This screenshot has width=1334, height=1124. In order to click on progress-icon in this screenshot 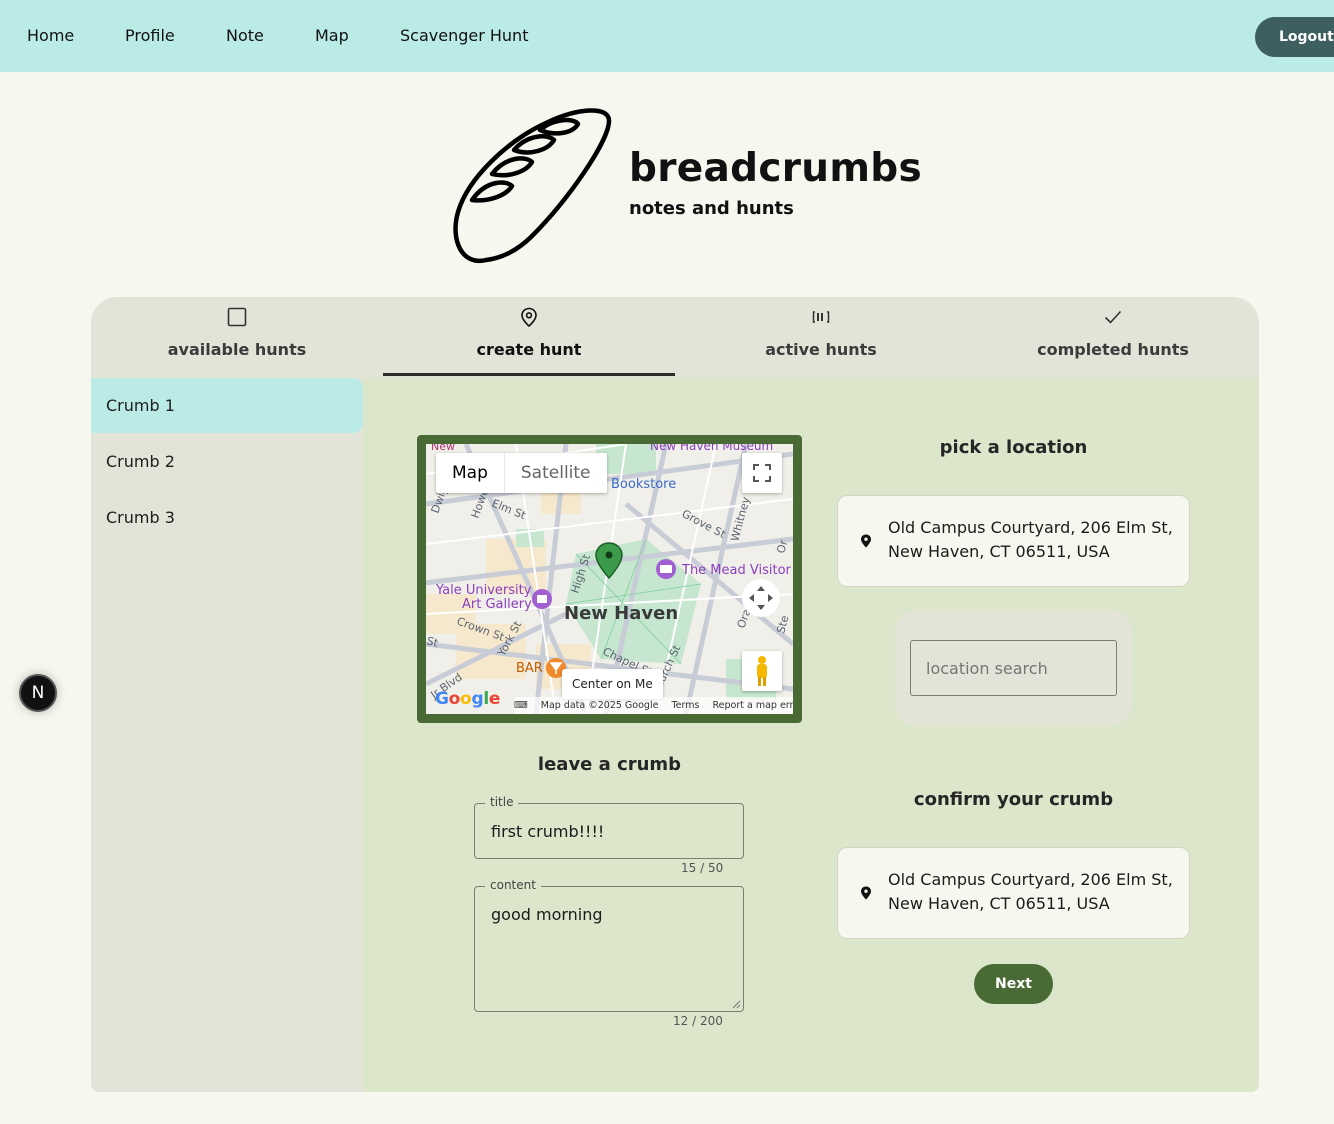, I will do `click(821, 317)`.